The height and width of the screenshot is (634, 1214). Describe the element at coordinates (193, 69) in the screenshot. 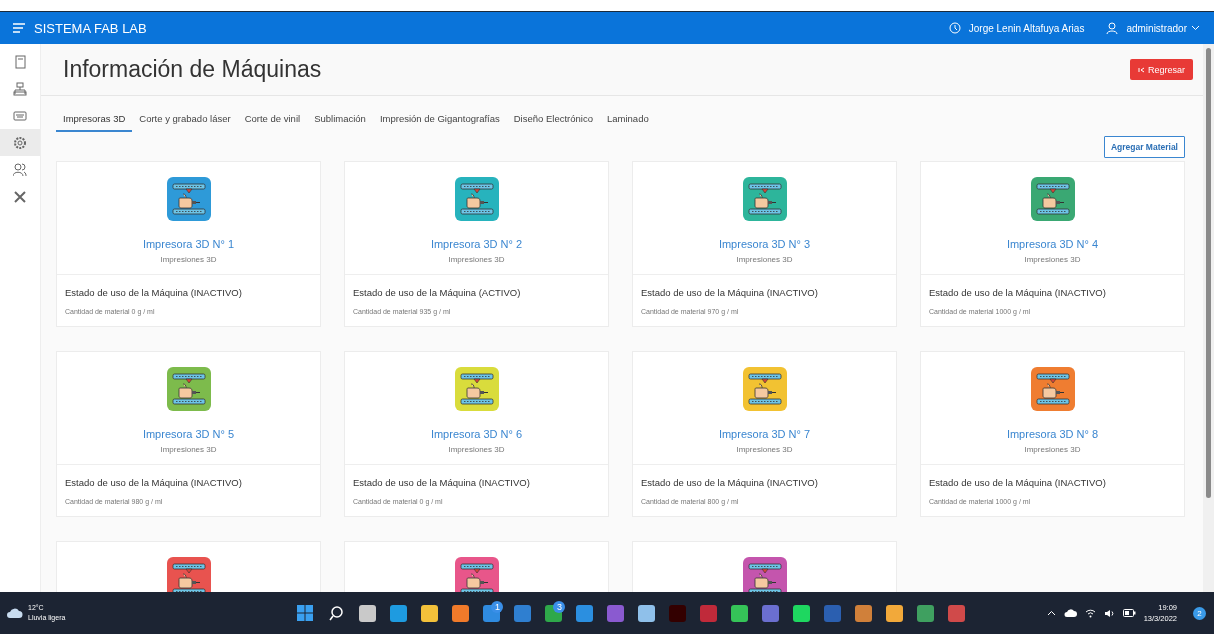

I see `page-title: Información de Máquinas` at that location.